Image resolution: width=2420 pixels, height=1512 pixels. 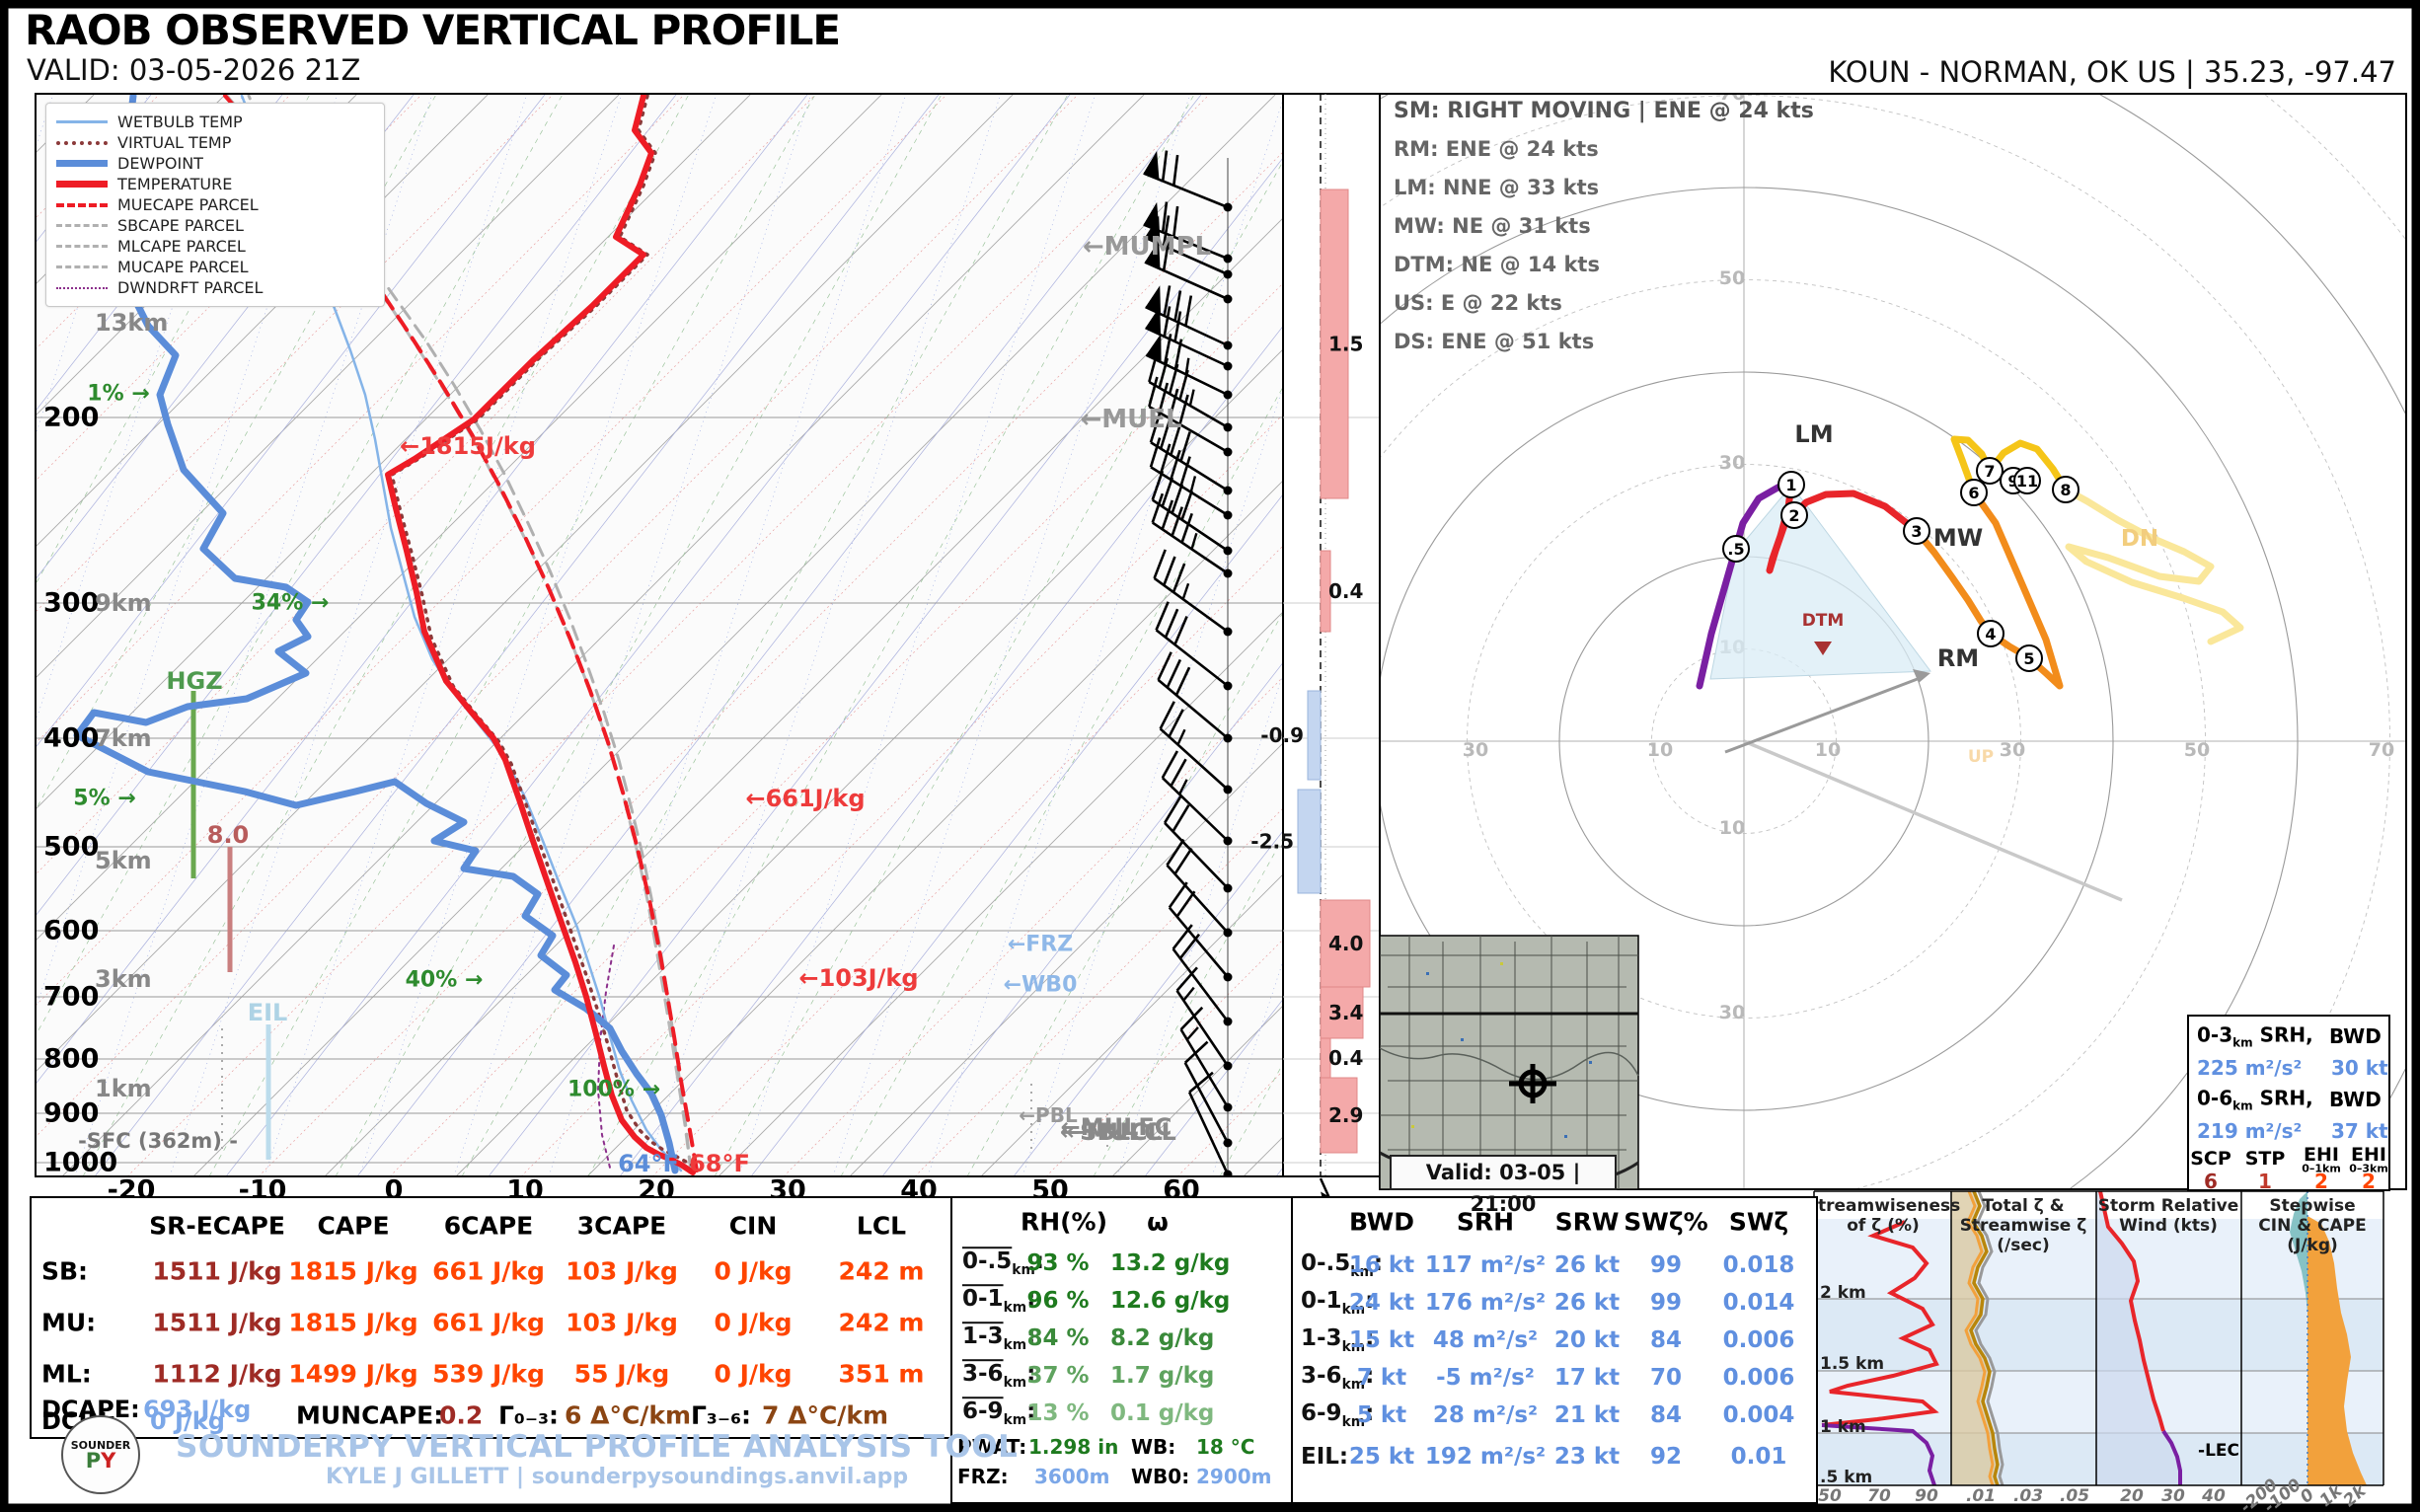 What do you see at coordinates (1666, 1222) in the screenshot?
I see `kin-header-3: SWζ%` at bounding box center [1666, 1222].